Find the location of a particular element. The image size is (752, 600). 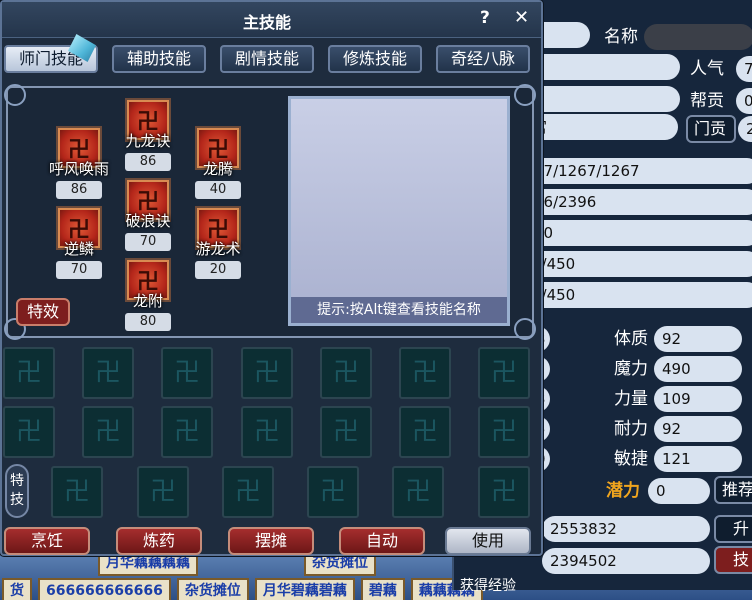

name-label: 名称 is located at coordinates (621, 37).